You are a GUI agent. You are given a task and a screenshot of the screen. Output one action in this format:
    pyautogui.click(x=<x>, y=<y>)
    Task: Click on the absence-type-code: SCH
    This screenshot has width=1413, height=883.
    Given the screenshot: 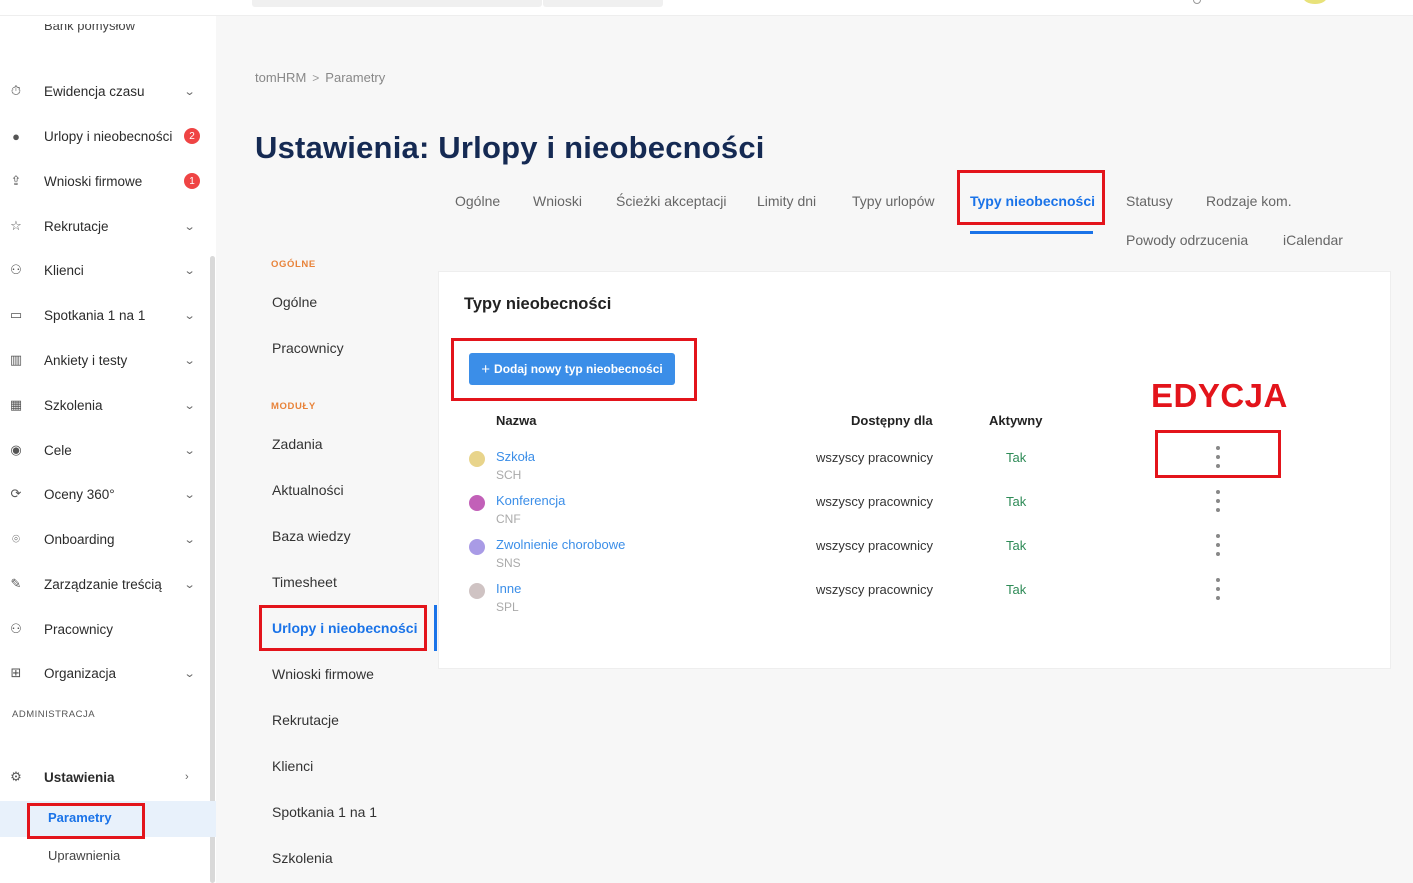 What is the action you would take?
    pyautogui.click(x=509, y=475)
    